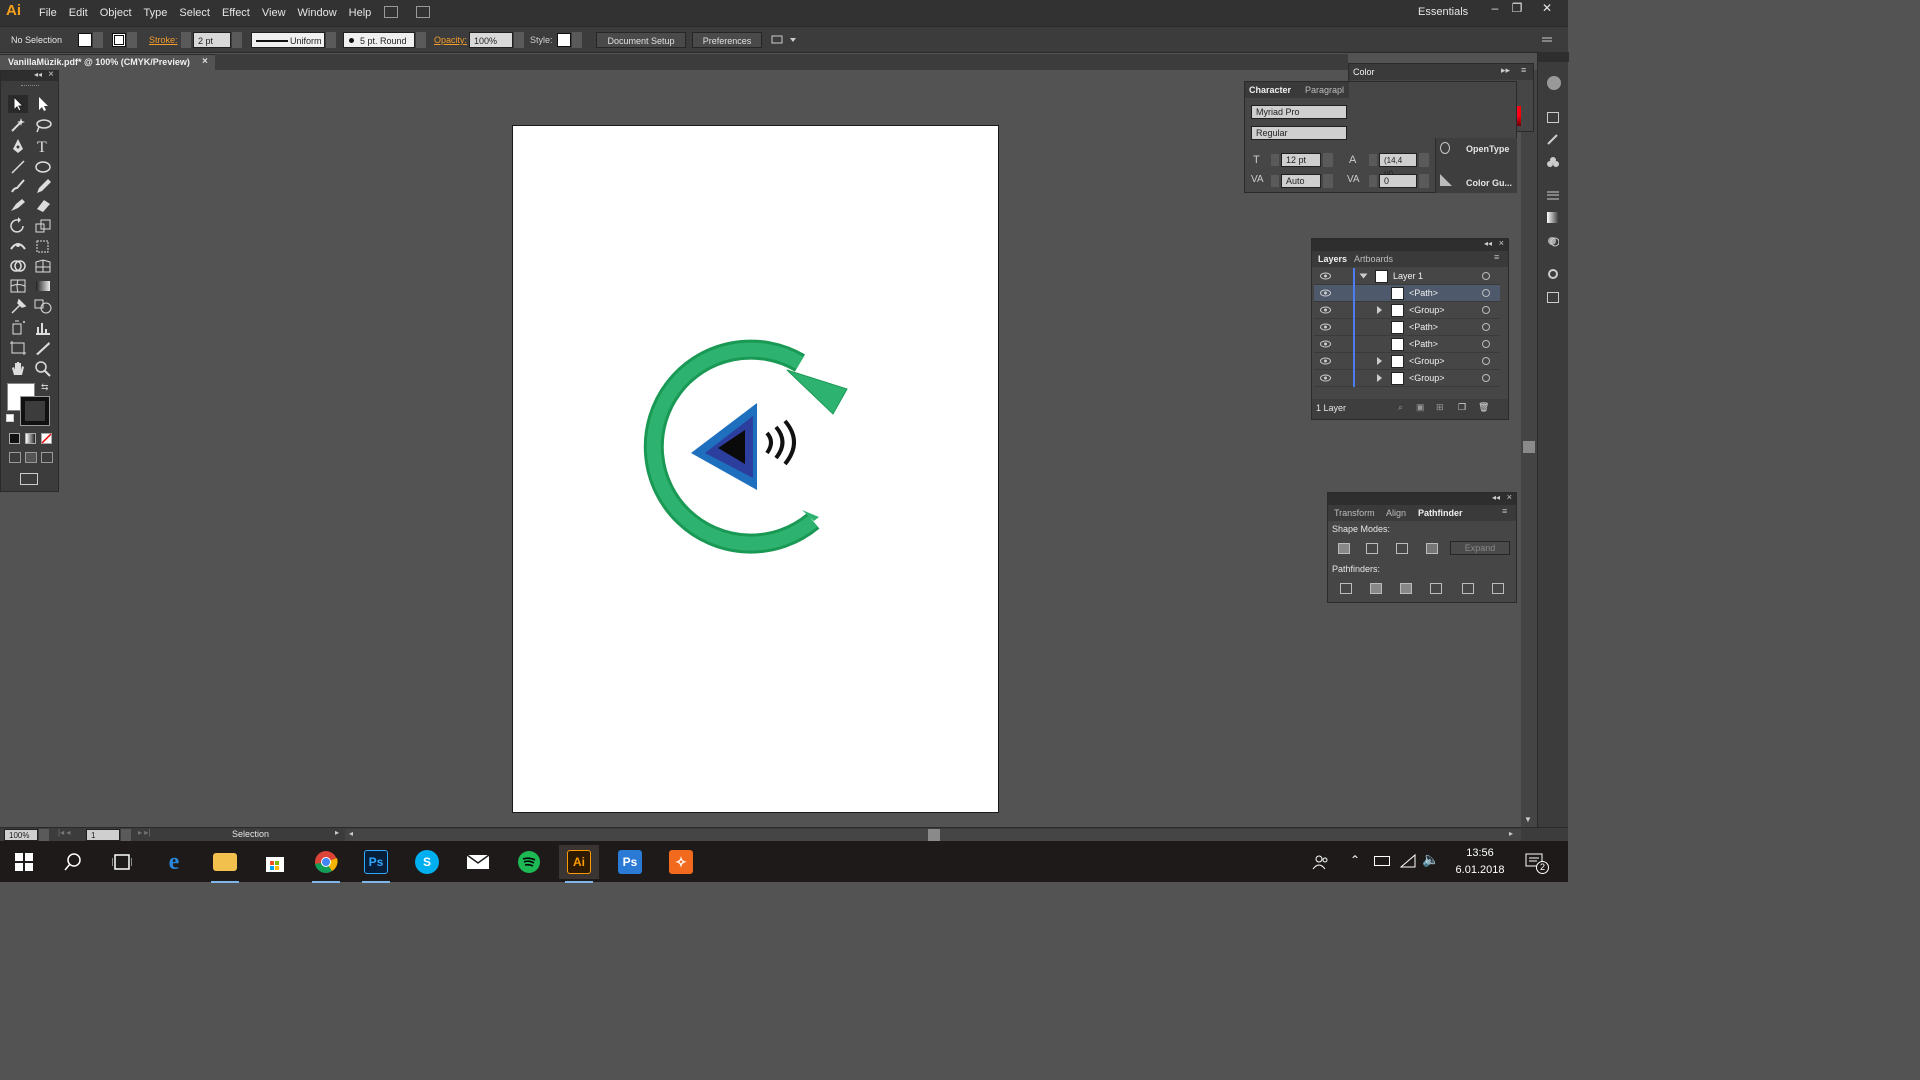  What do you see at coordinates (1398, 181) in the screenshot?
I see `tracking-field: 0` at bounding box center [1398, 181].